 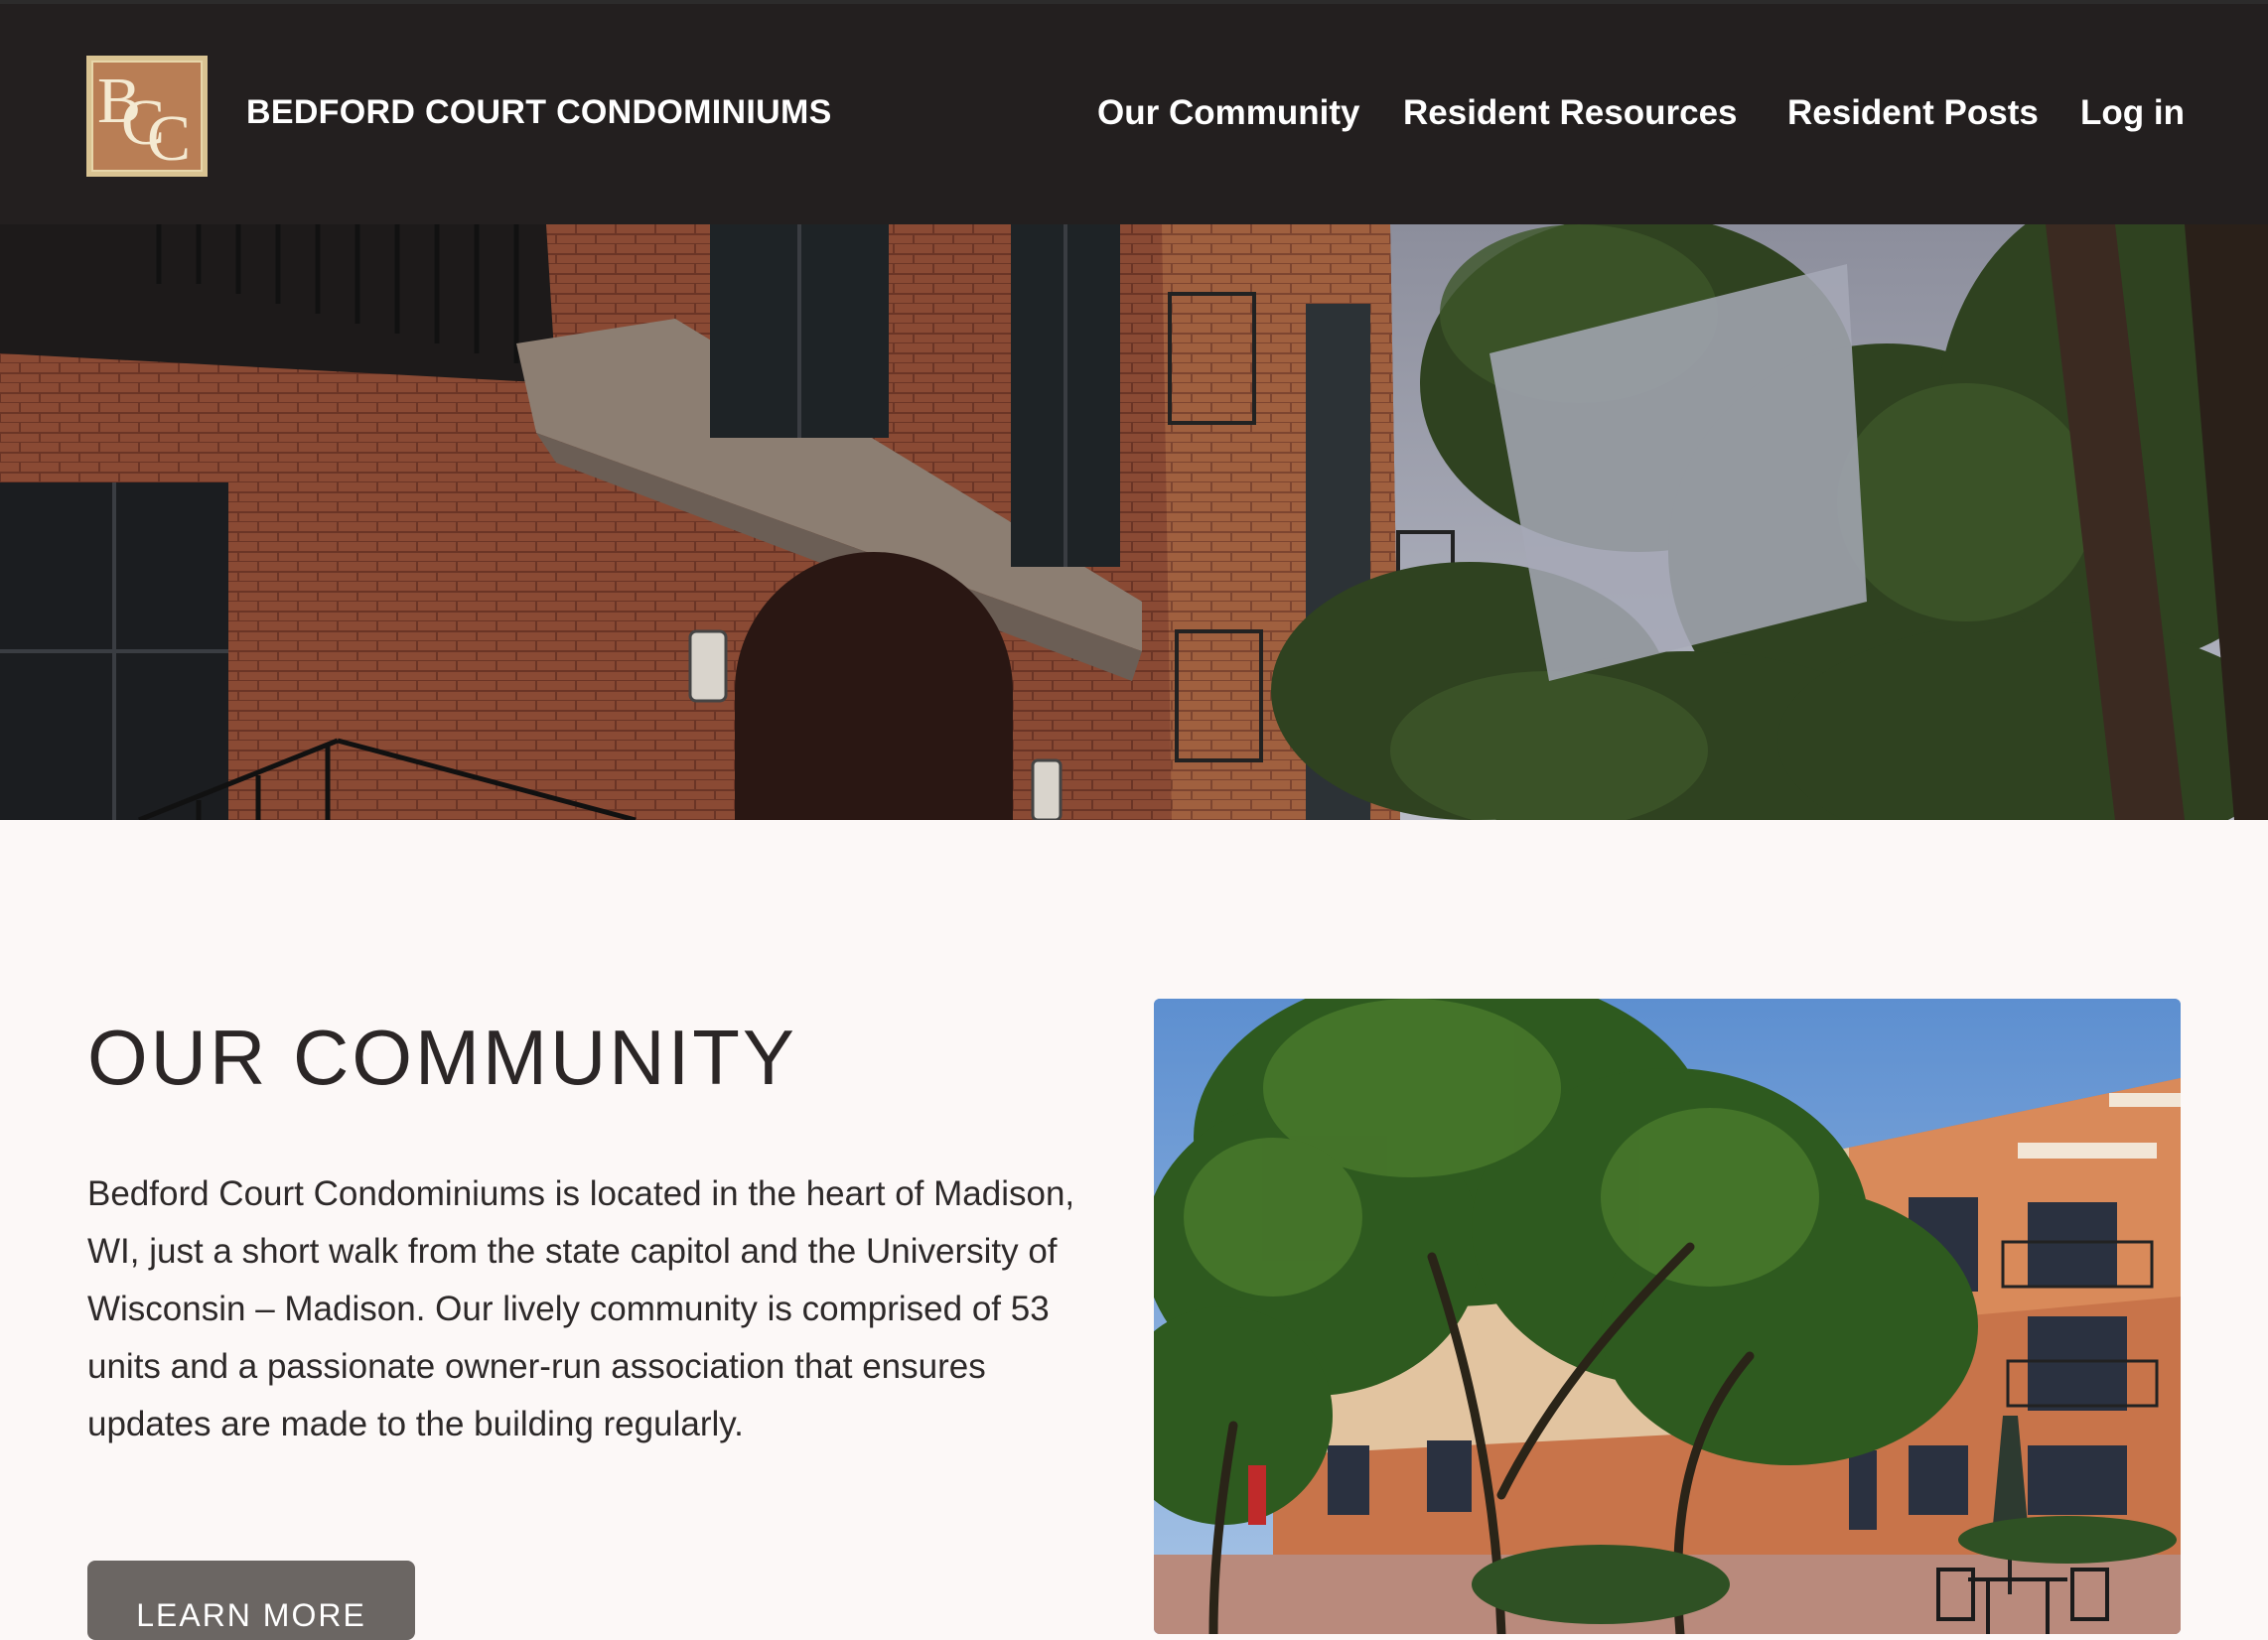 I want to click on nav-log-in: Log in, so click(x=2132, y=113).